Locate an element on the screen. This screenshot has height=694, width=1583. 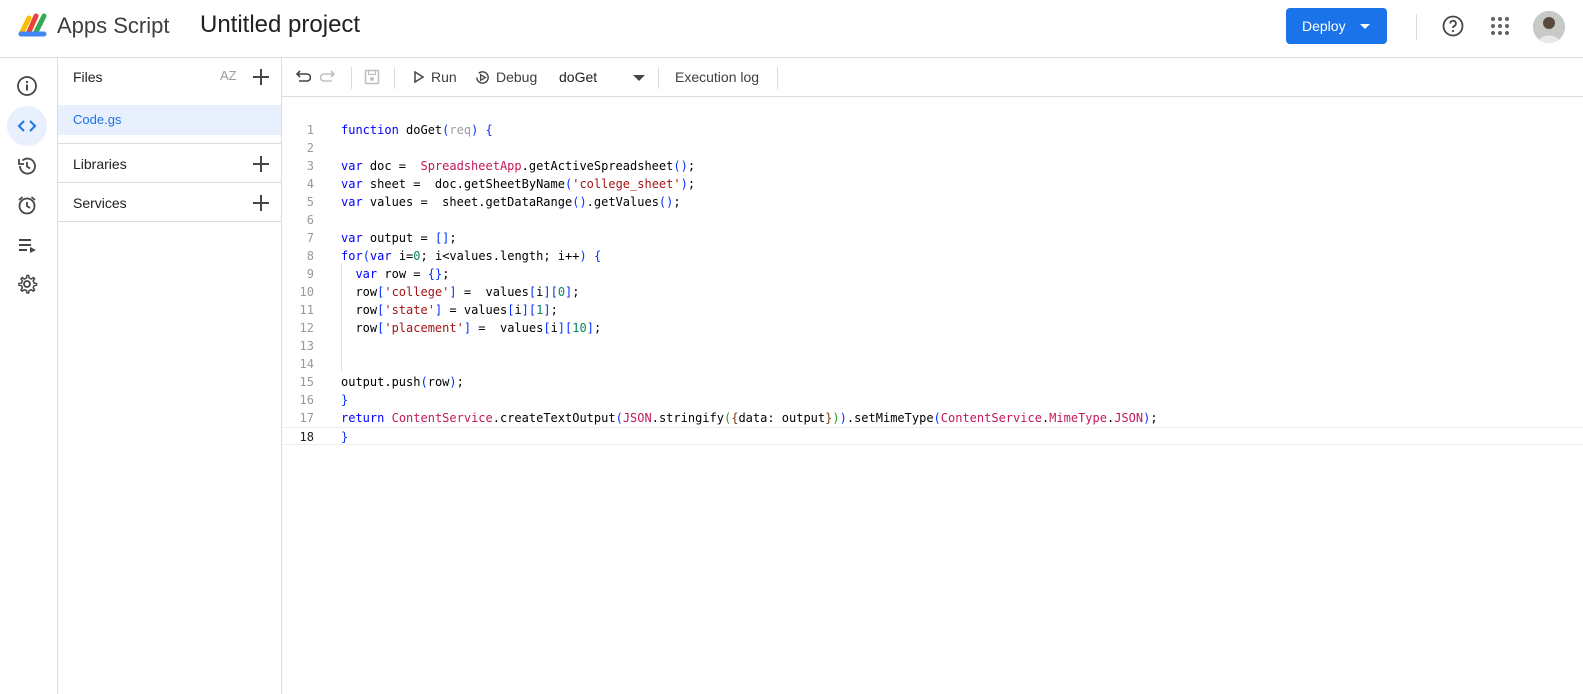
sort-files-button: AZ is located at coordinates (228, 75).